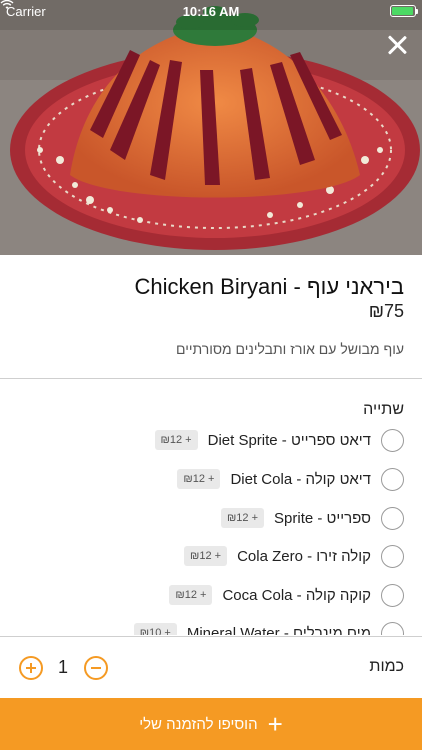 The width and height of the screenshot is (422, 750). I want to click on option-label: מים מינרלים - Mineral Water, so click(278, 630).